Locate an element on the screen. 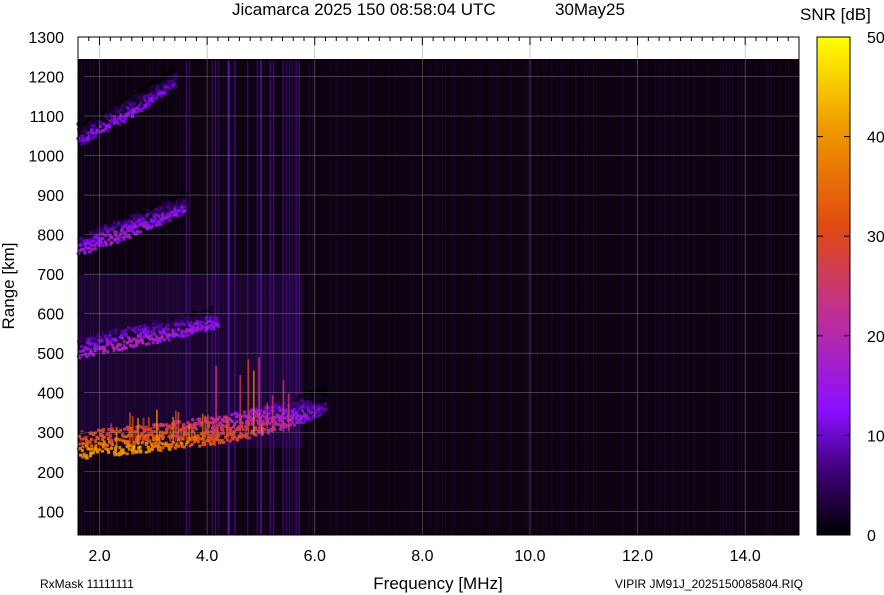 The height and width of the screenshot is (595, 884). chart-title: Jicamarca 2025 150 08:58:04 UTC is located at coordinates (364, 9).